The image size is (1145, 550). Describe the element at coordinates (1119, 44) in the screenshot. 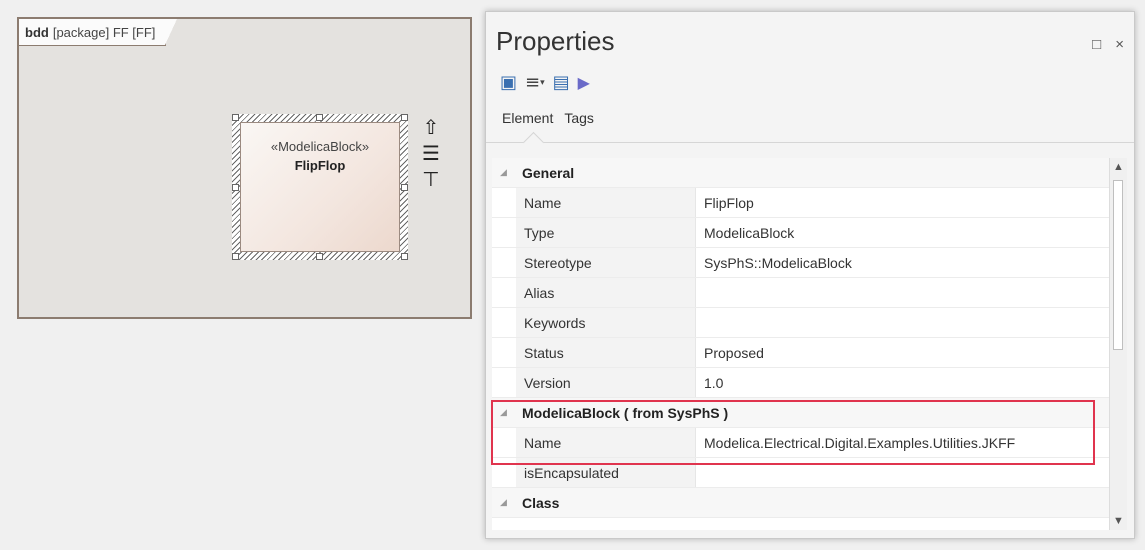

I see `close-icon: ×` at that location.